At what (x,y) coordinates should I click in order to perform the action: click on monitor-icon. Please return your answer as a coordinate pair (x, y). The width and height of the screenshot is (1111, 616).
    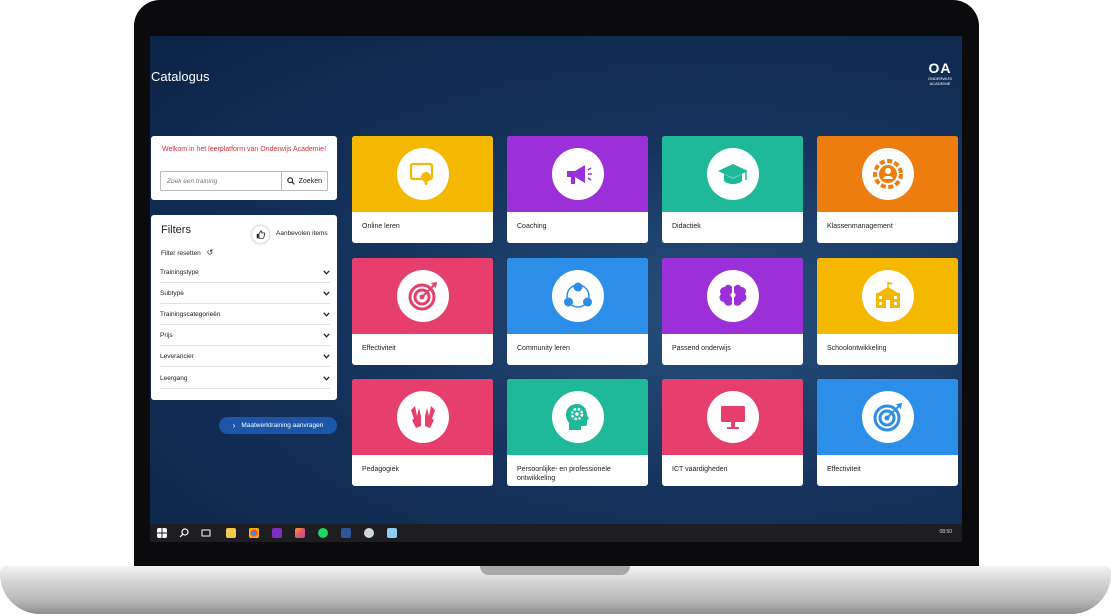
    Looking at the image, I should click on (733, 417).